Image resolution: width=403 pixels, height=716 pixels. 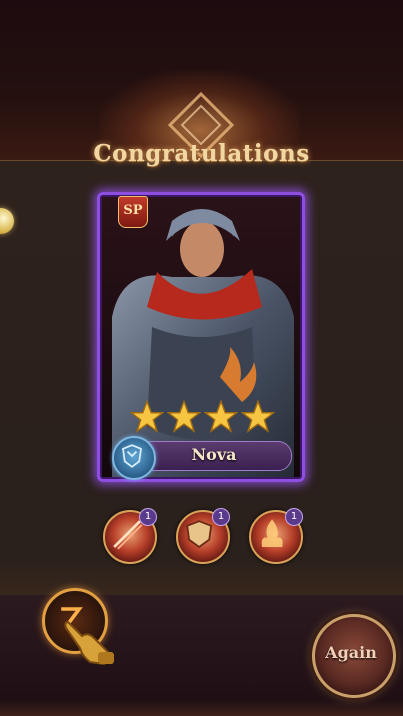 I want to click on hero-name: Nova, so click(x=214, y=454).